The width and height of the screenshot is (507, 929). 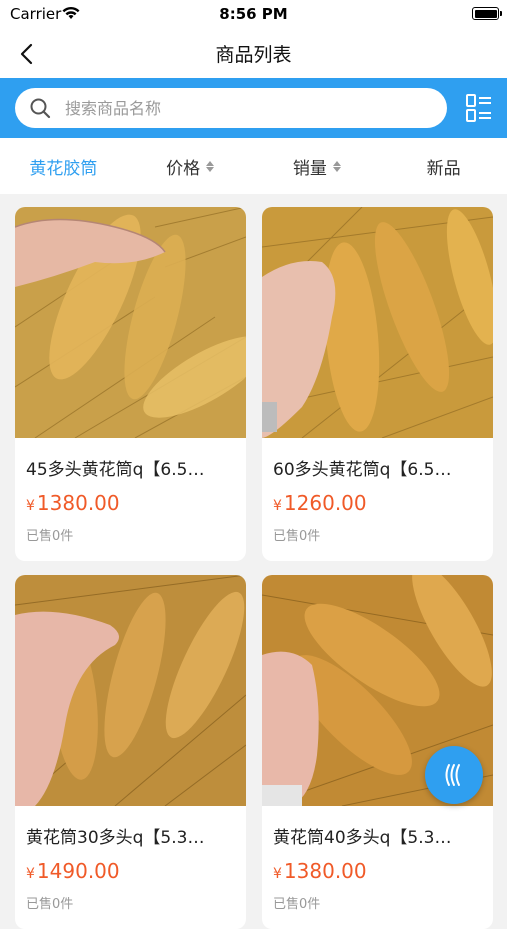 I want to click on filter-label: 新品, so click(x=443, y=168).